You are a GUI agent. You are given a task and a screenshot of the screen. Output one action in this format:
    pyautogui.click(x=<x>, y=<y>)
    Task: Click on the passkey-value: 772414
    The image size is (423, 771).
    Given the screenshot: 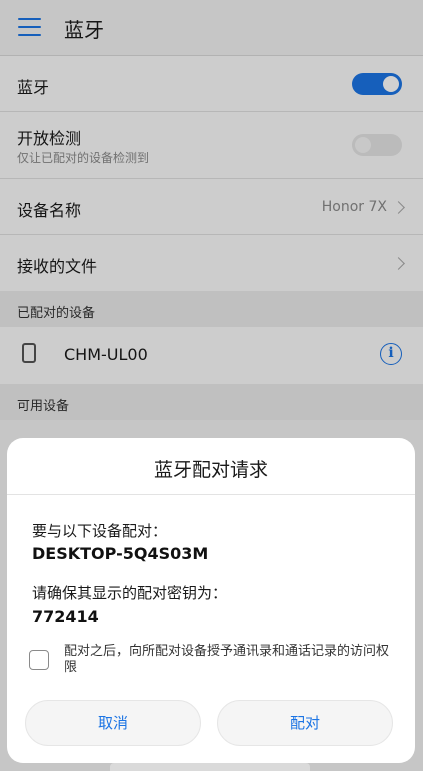 What is the action you would take?
    pyautogui.click(x=65, y=616)
    